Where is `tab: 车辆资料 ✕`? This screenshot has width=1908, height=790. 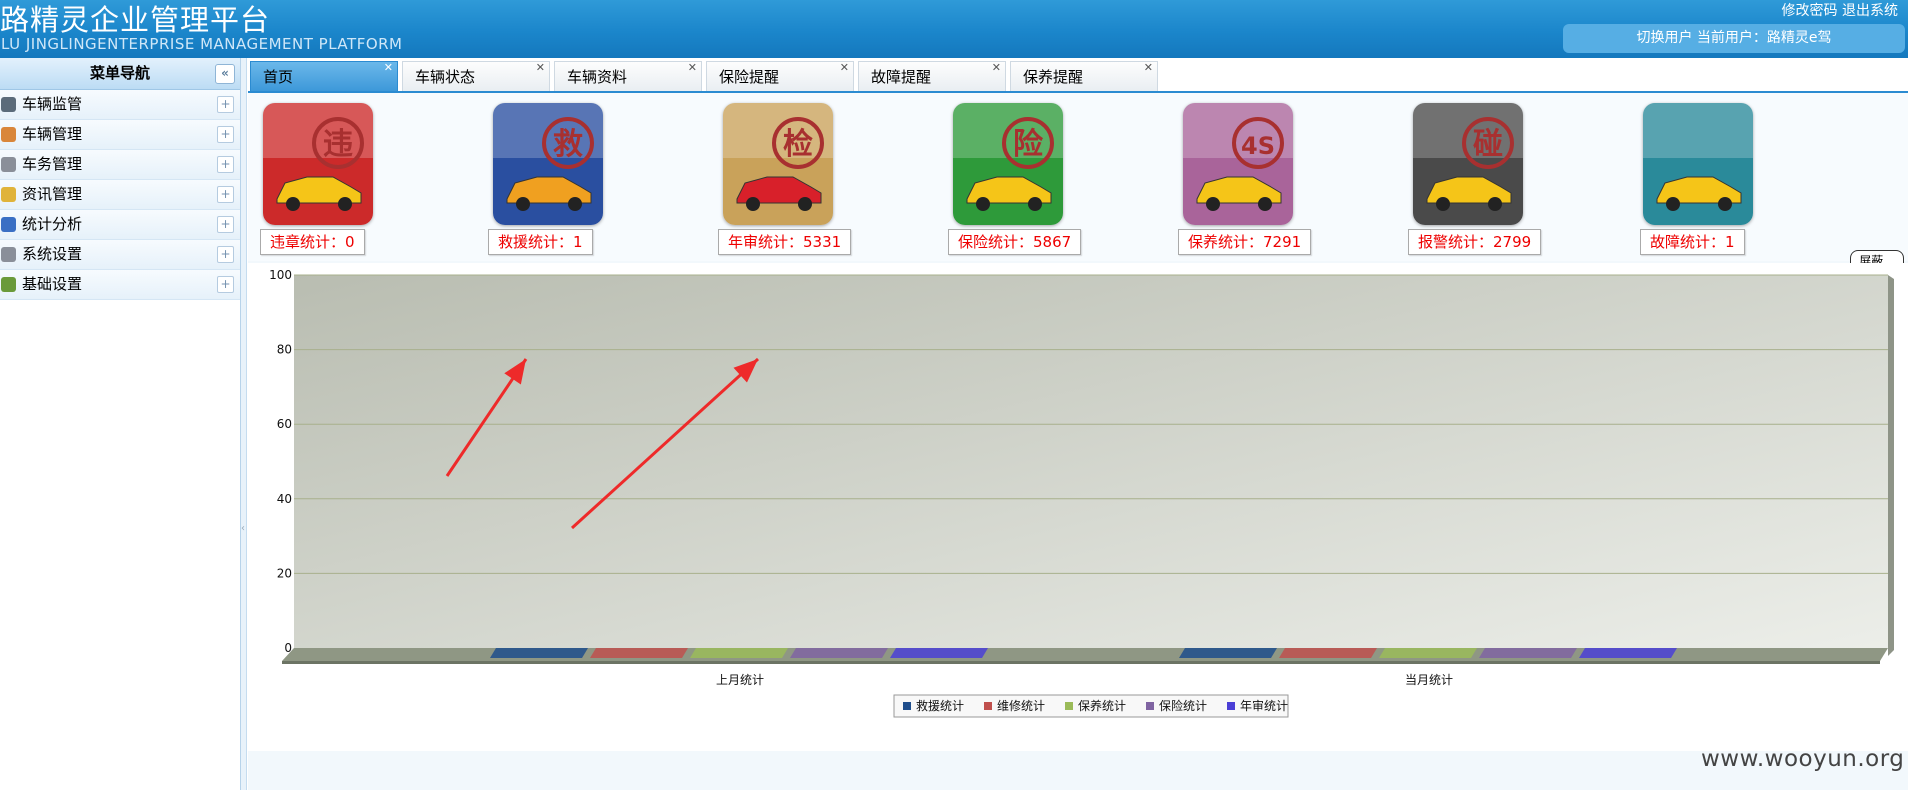 tab: 车辆资料 ✕ is located at coordinates (628, 76).